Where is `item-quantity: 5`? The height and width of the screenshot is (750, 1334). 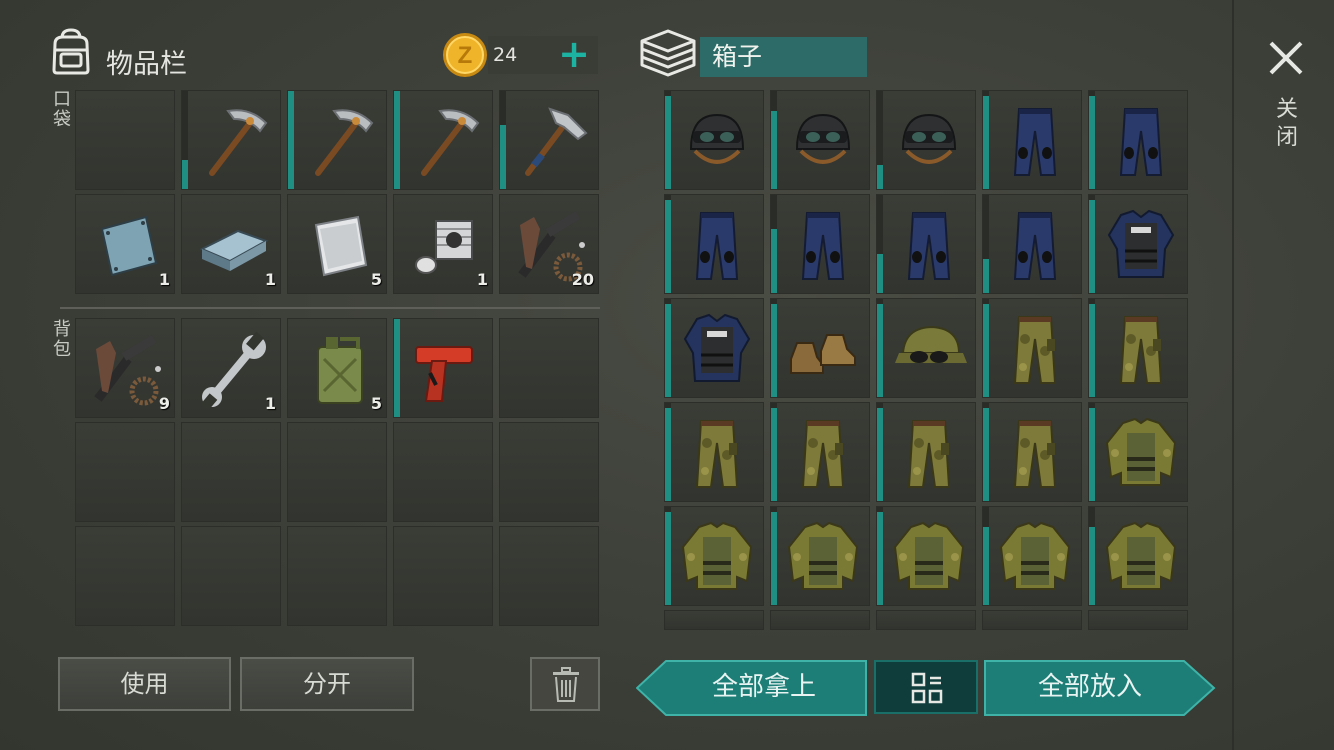
item-quantity: 5 is located at coordinates (376, 279).